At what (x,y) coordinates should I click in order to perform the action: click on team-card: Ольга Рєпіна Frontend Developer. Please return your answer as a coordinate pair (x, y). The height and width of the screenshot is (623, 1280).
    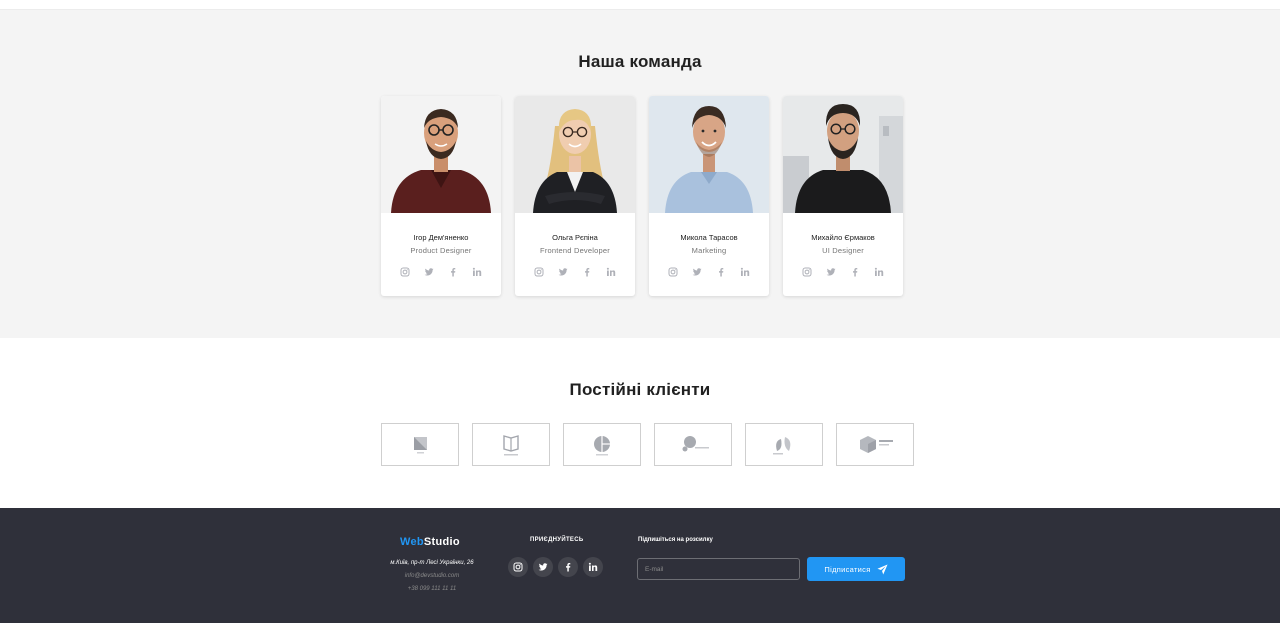
    Looking at the image, I should click on (575, 196).